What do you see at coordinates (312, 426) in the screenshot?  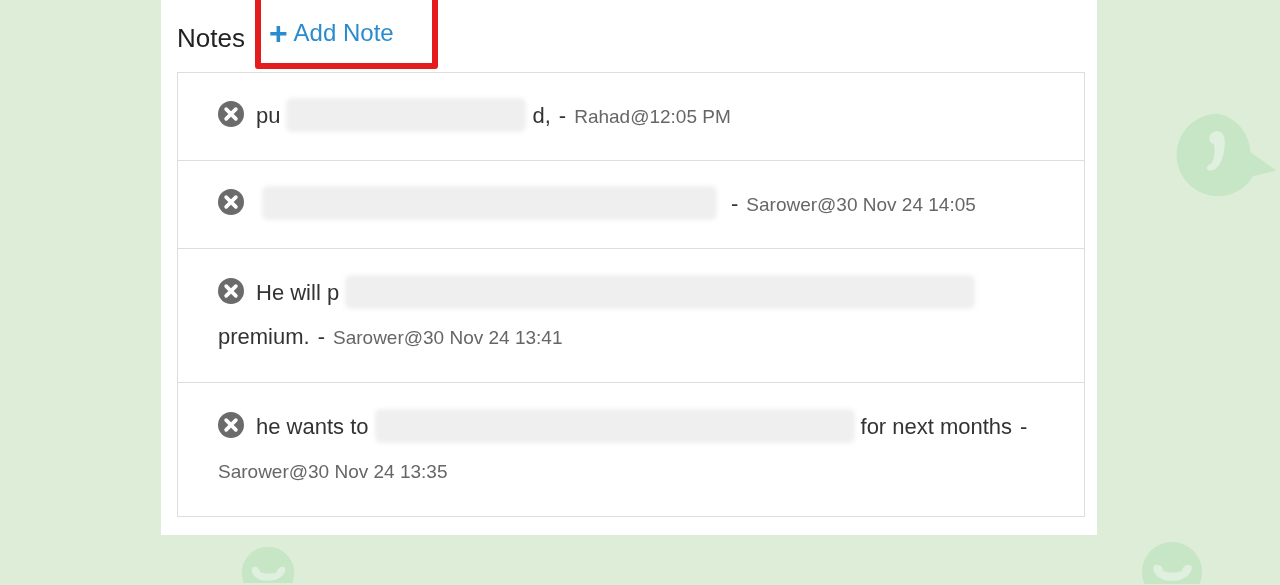 I see `note-text: he wants to` at bounding box center [312, 426].